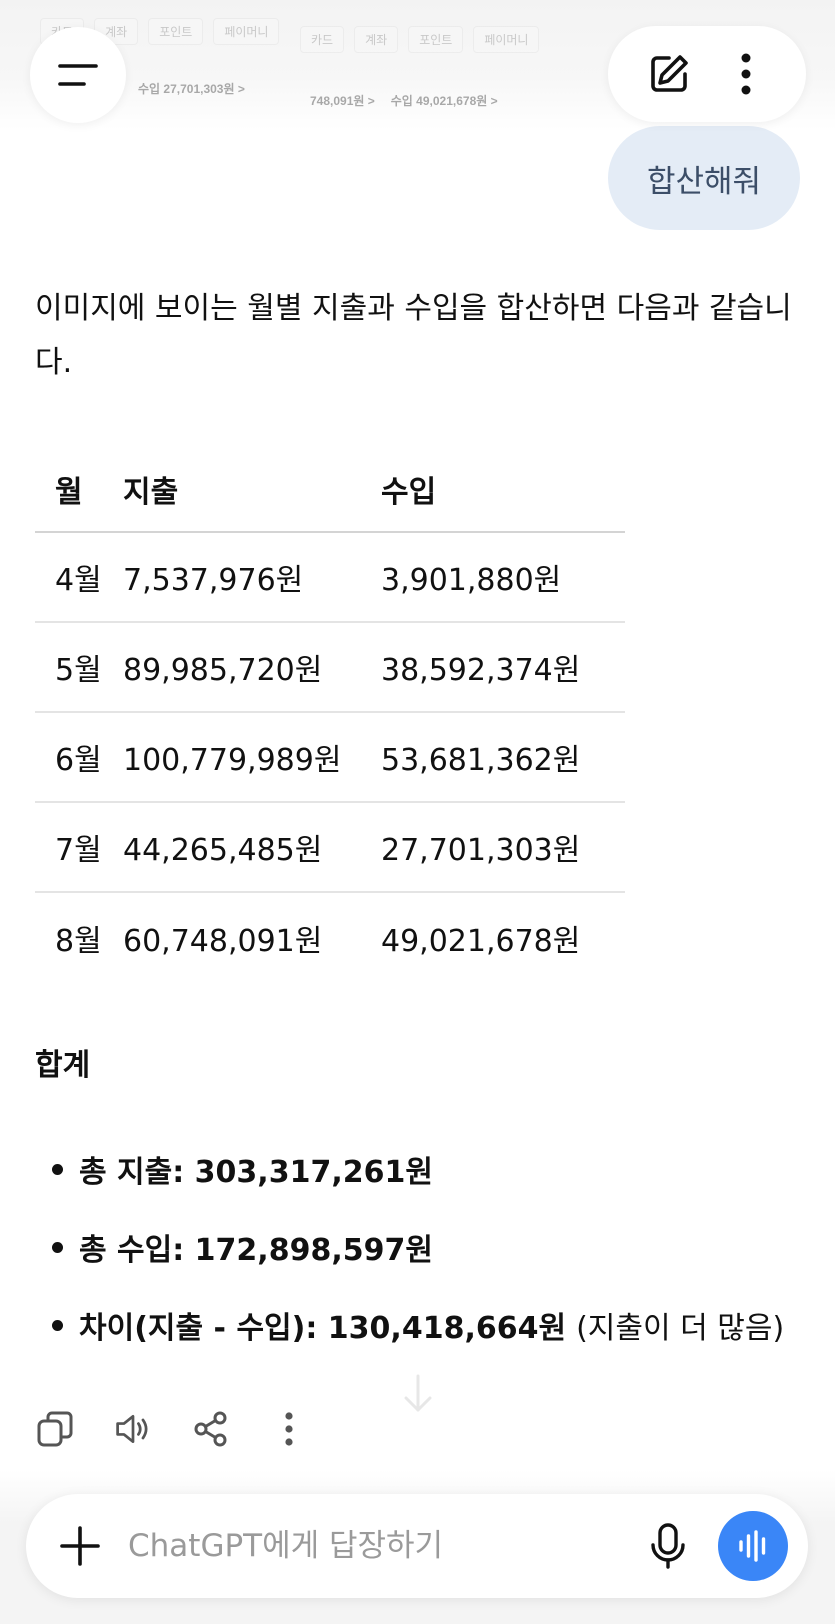 The height and width of the screenshot is (1624, 835). I want to click on total-difference: 차이(지출 - 수입): 130,418,664원, so click(323, 1328).